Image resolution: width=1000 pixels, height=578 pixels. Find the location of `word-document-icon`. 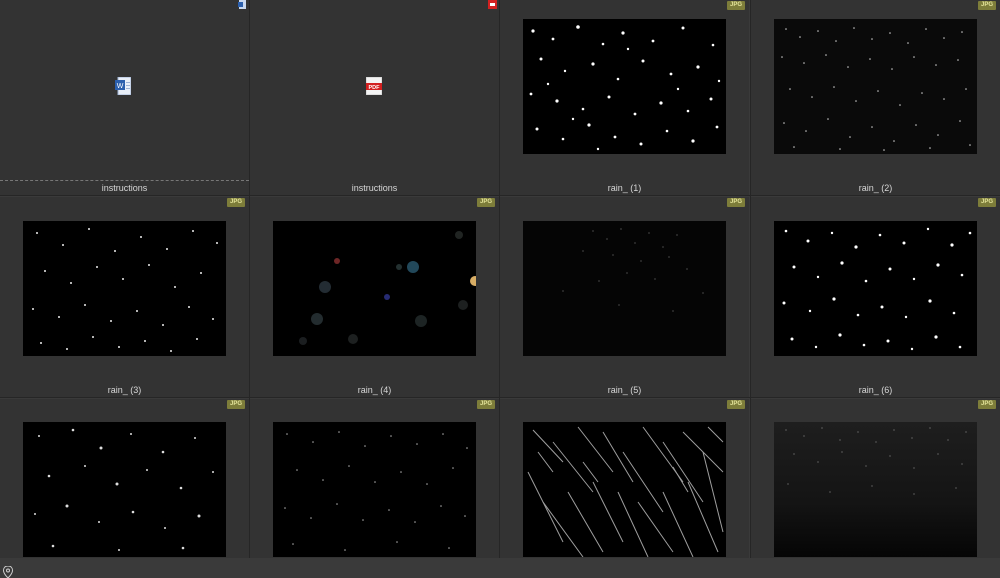

word-document-icon is located at coordinates (242, 4).